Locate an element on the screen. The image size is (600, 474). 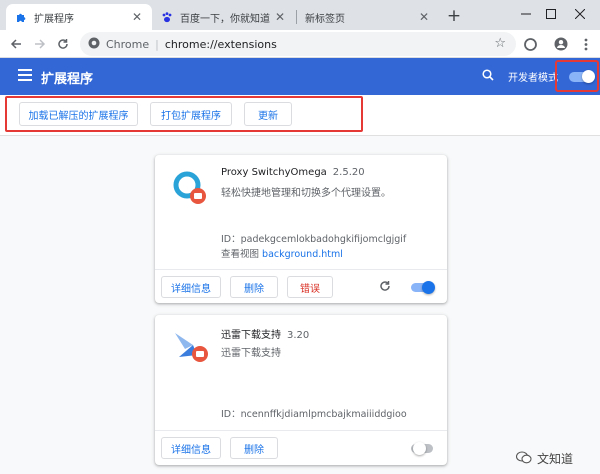
tab-title: 百度一下，你就知道 is located at coordinates (225, 19).